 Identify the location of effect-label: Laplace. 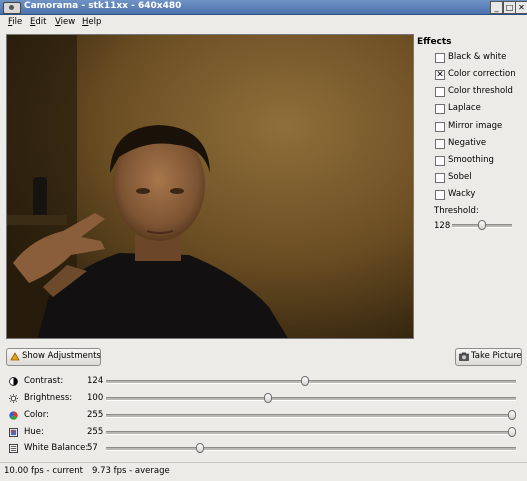
(464, 108).